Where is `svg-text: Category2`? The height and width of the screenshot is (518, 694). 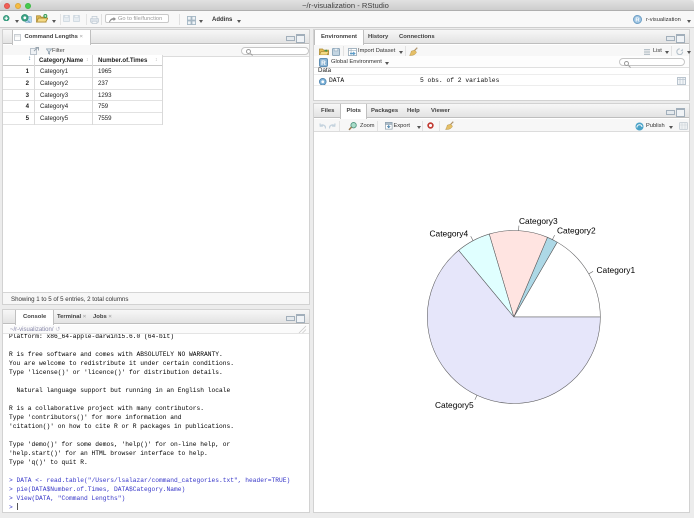 svg-text: Category2 is located at coordinates (576, 231).